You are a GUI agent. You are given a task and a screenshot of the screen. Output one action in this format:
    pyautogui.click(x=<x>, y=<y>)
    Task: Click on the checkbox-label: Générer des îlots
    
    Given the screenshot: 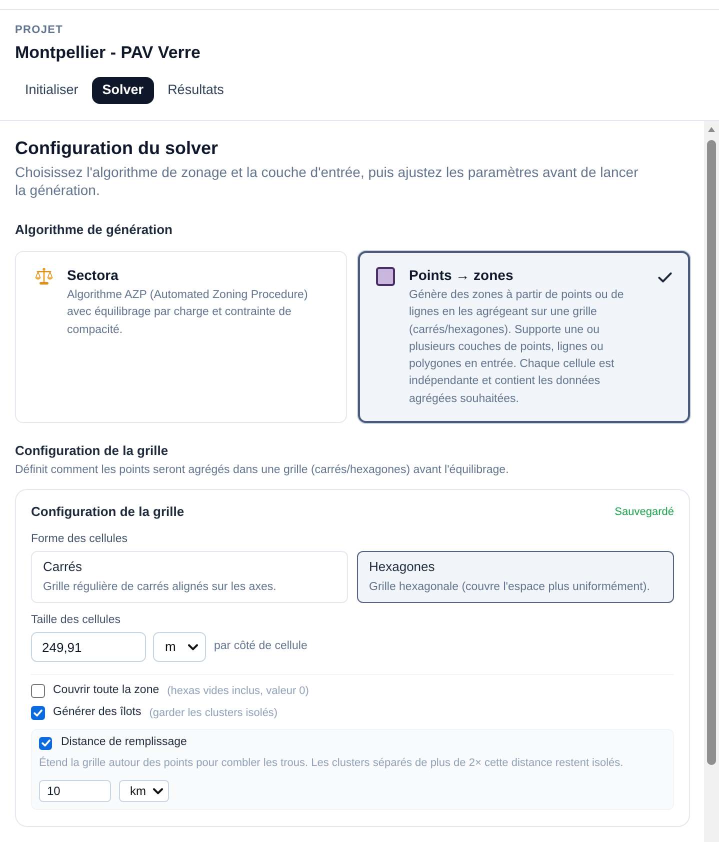 What is the action you would take?
    pyautogui.click(x=97, y=712)
    